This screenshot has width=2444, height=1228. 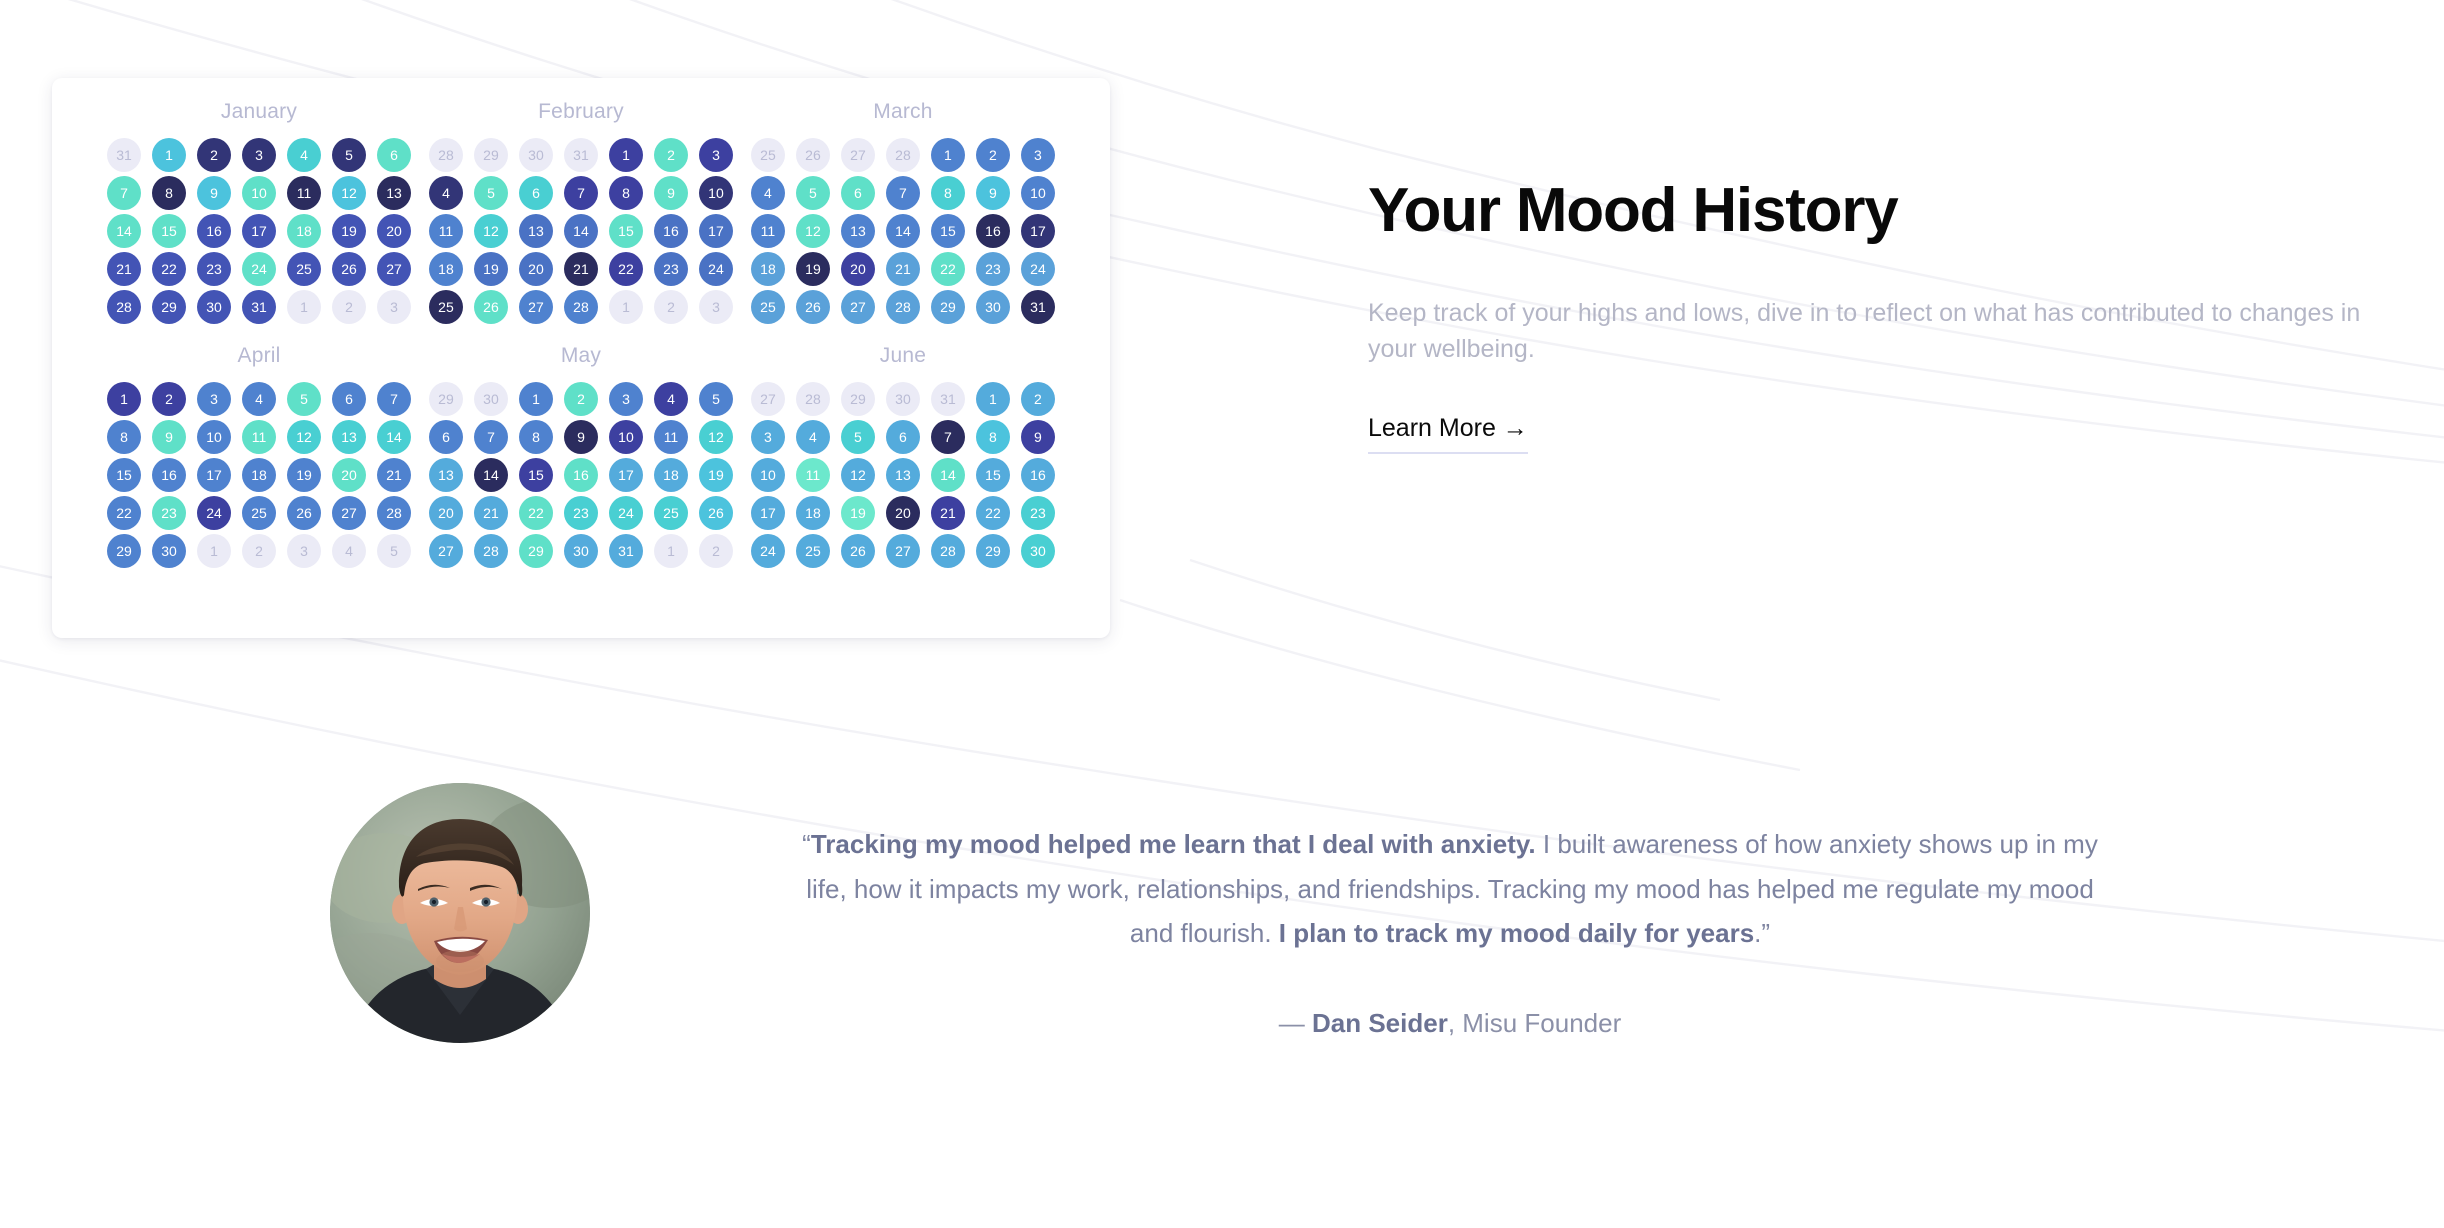 I want to click on day-dot: 31, so click(x=625, y=551).